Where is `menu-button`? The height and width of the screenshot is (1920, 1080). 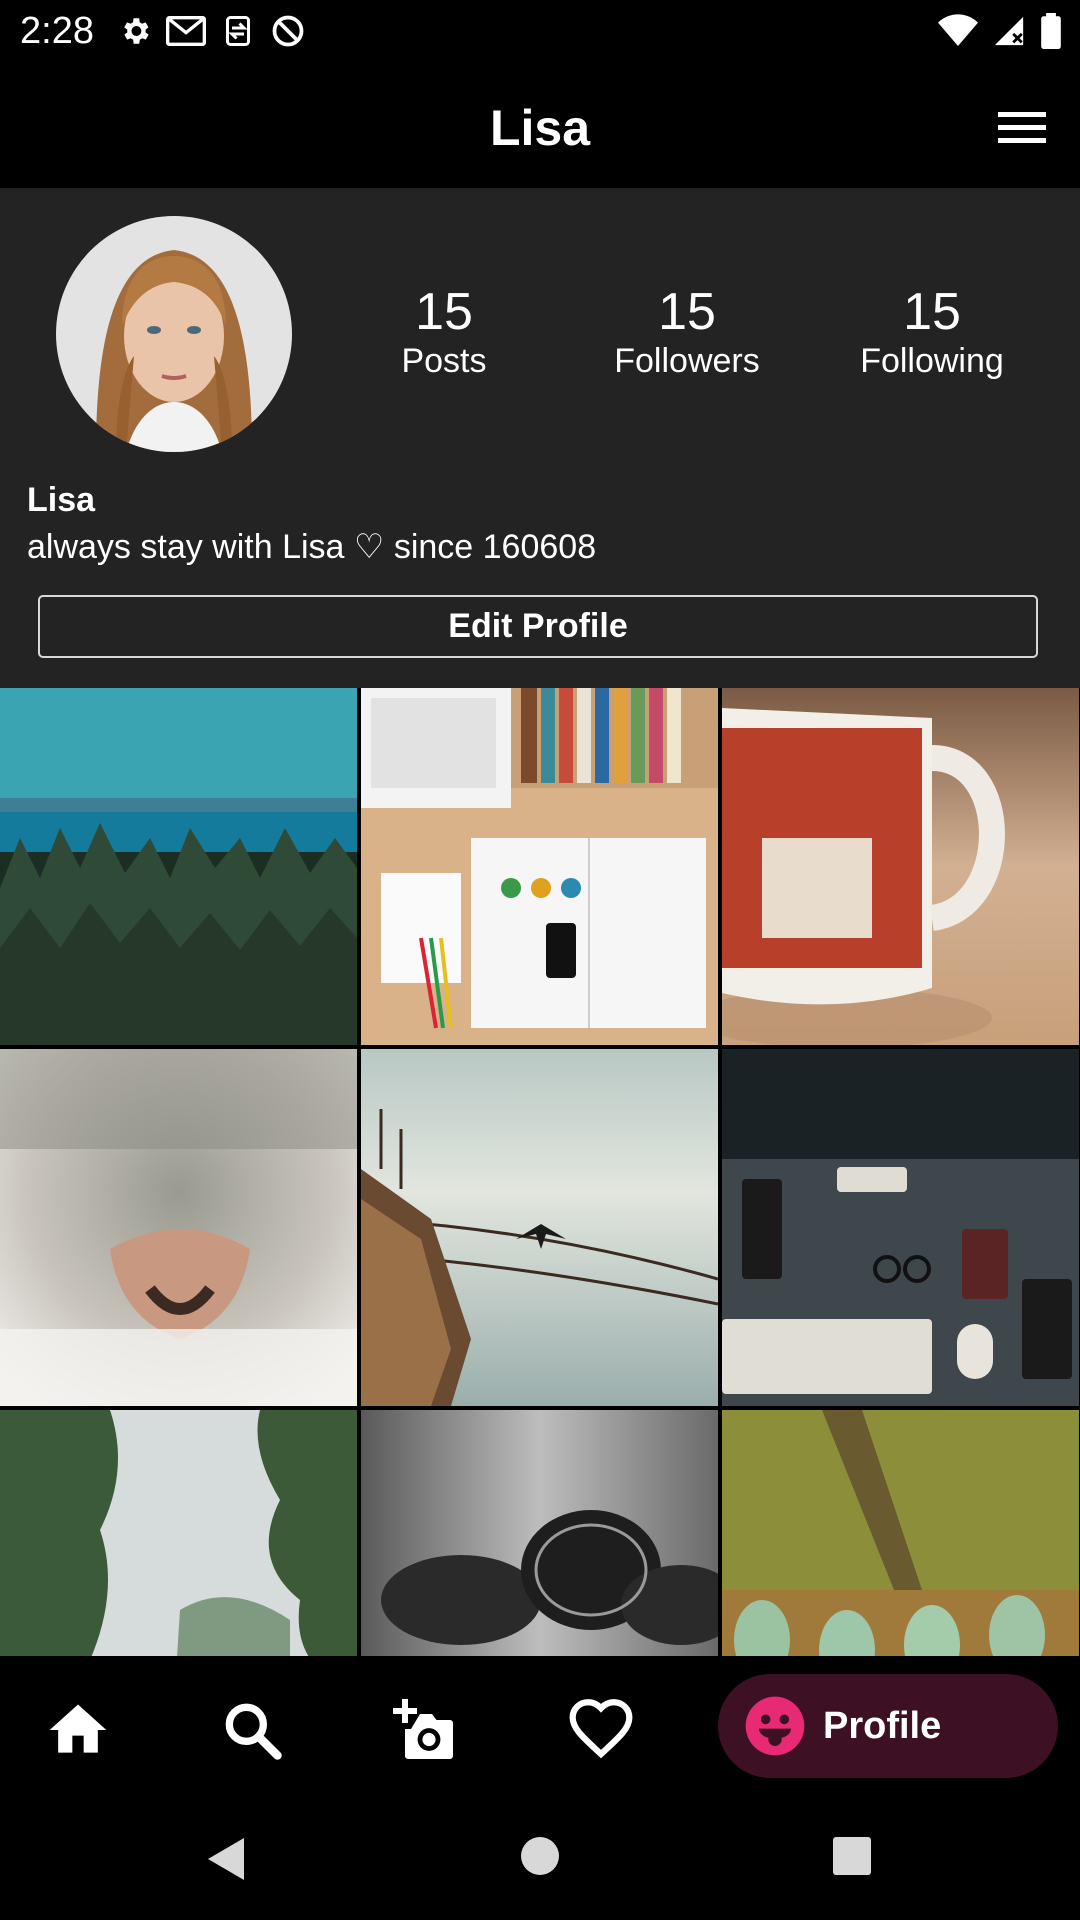
menu-button is located at coordinates (1022, 128).